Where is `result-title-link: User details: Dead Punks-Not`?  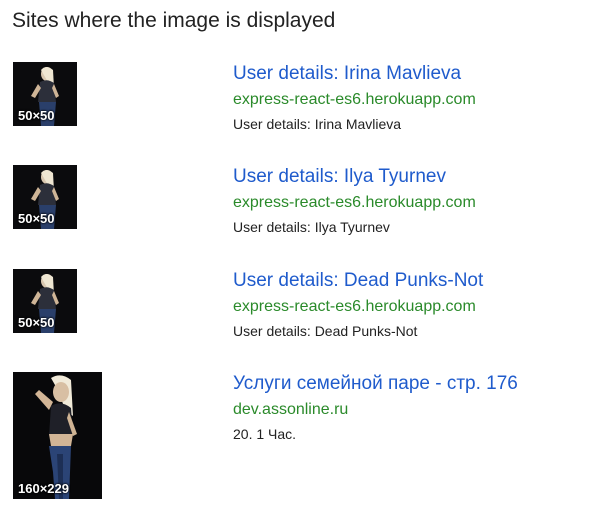
result-title-link: User details: Dead Punks-Not is located at coordinates (413, 281).